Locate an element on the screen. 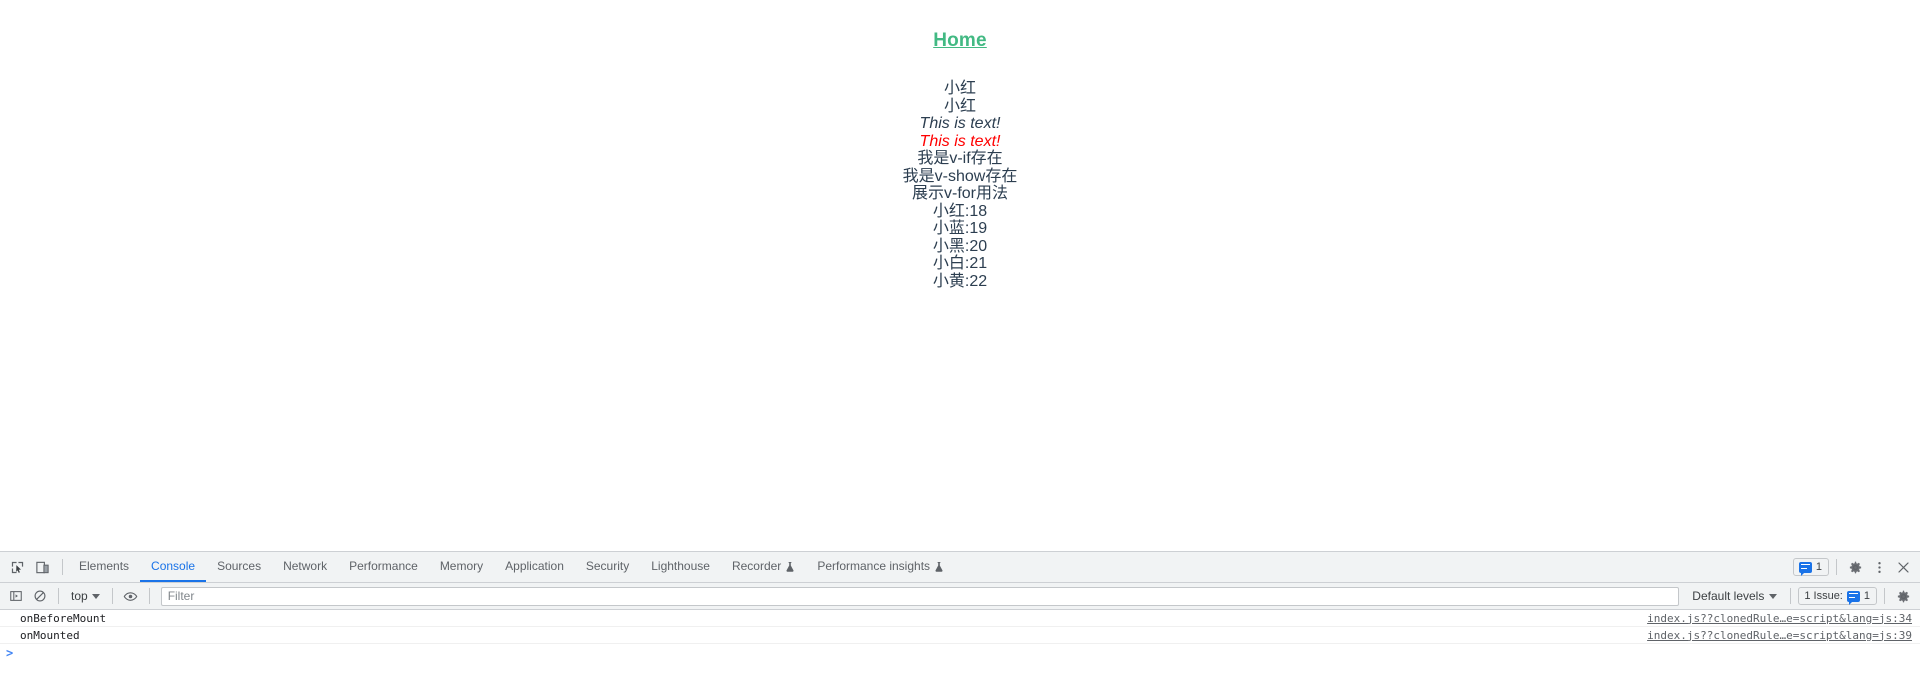  tab-label: Lighthouse is located at coordinates (680, 566).